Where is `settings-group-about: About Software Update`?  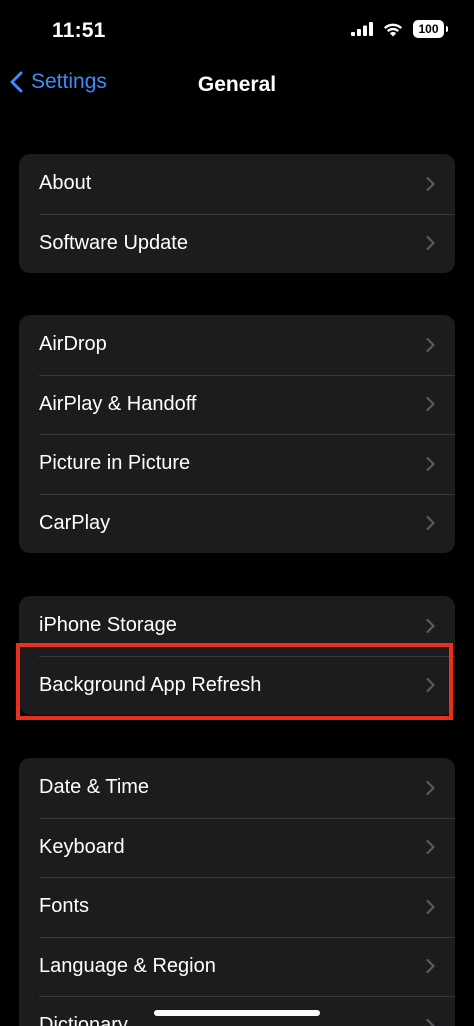
settings-group-about: About Software Update is located at coordinates (237, 213).